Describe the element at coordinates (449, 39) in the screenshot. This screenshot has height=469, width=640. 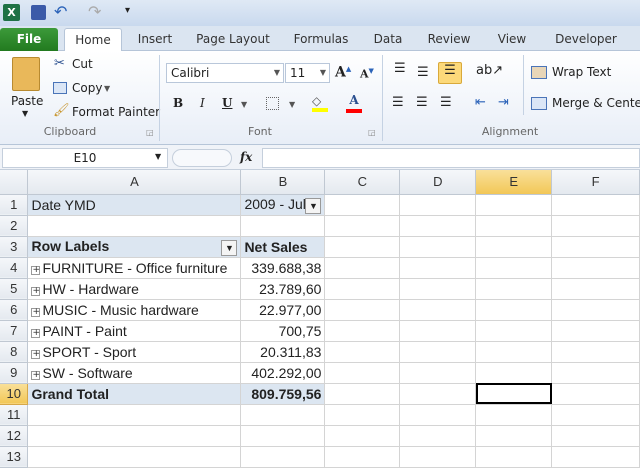
I see `tab-review: Review` at that location.